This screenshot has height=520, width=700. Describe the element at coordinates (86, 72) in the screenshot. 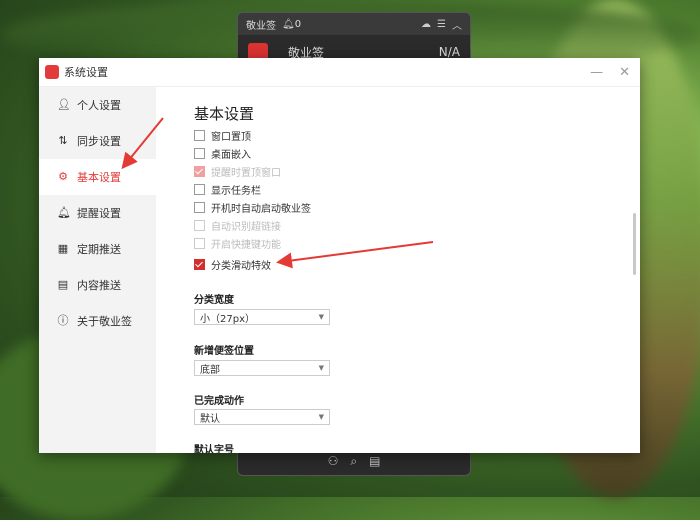

I see `window-title: 系统设置` at that location.